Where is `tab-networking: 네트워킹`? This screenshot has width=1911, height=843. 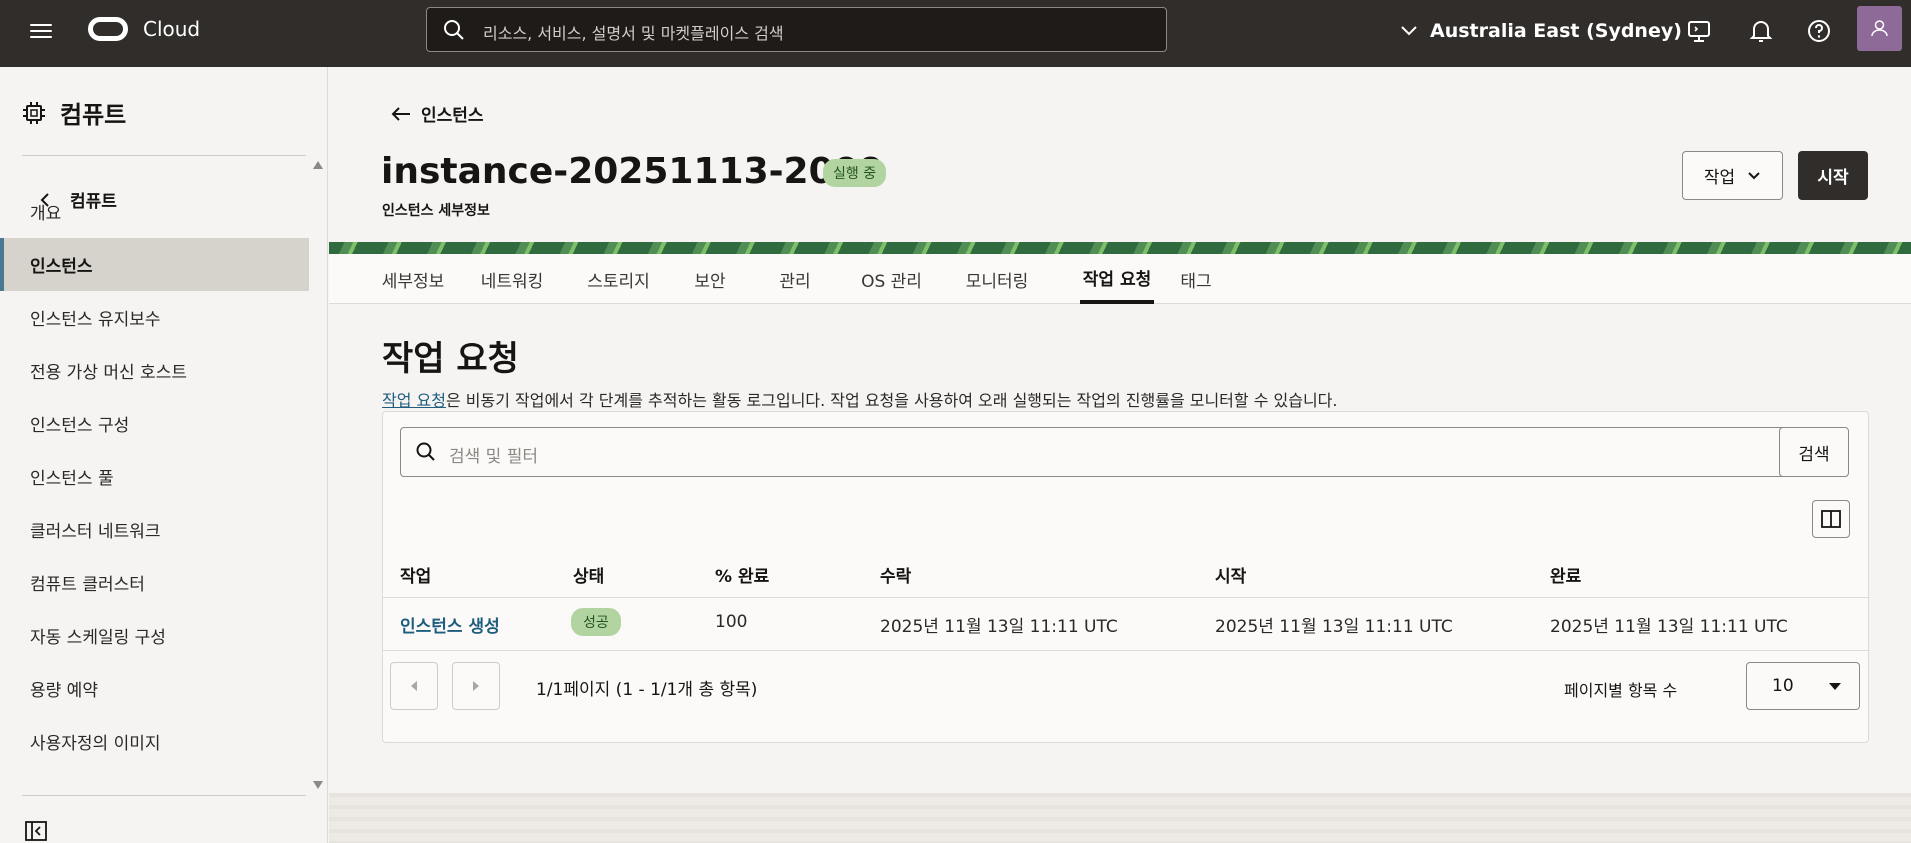 tab-networking: 네트워킹 is located at coordinates (512, 279).